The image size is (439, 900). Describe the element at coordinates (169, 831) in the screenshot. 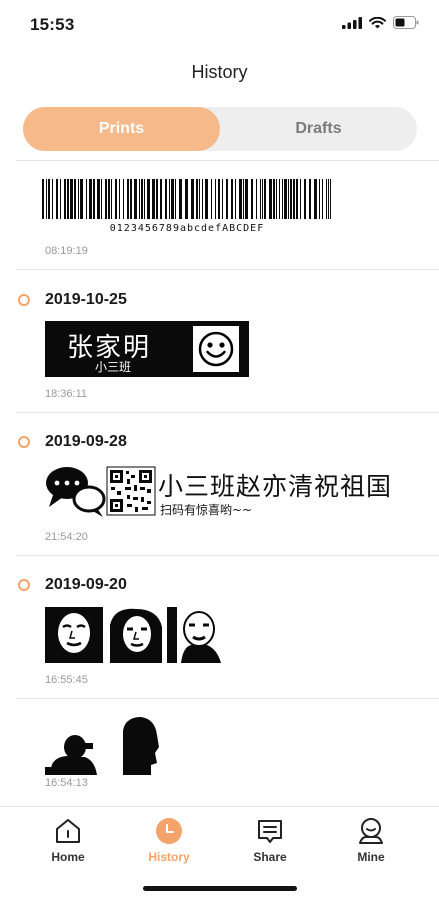

I see `history-icon` at that location.